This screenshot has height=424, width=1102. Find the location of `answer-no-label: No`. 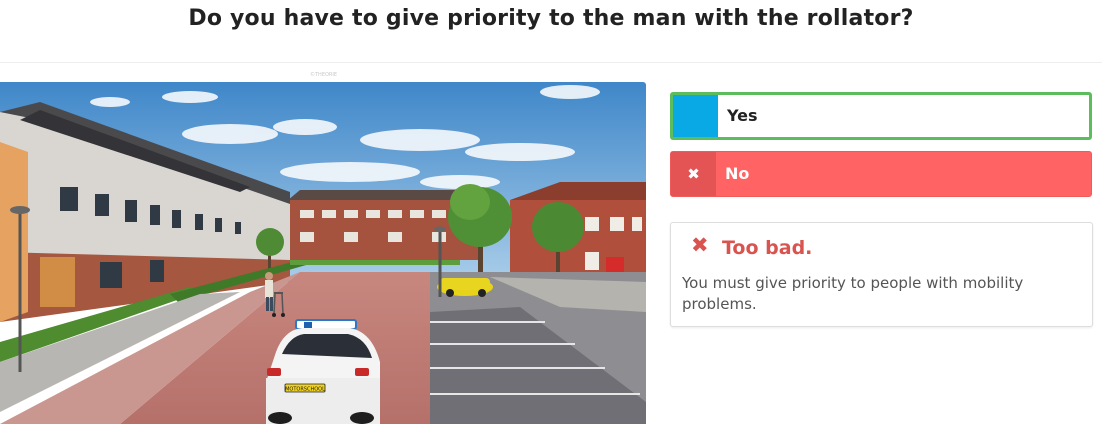

answer-no-label: No is located at coordinates (737, 173).